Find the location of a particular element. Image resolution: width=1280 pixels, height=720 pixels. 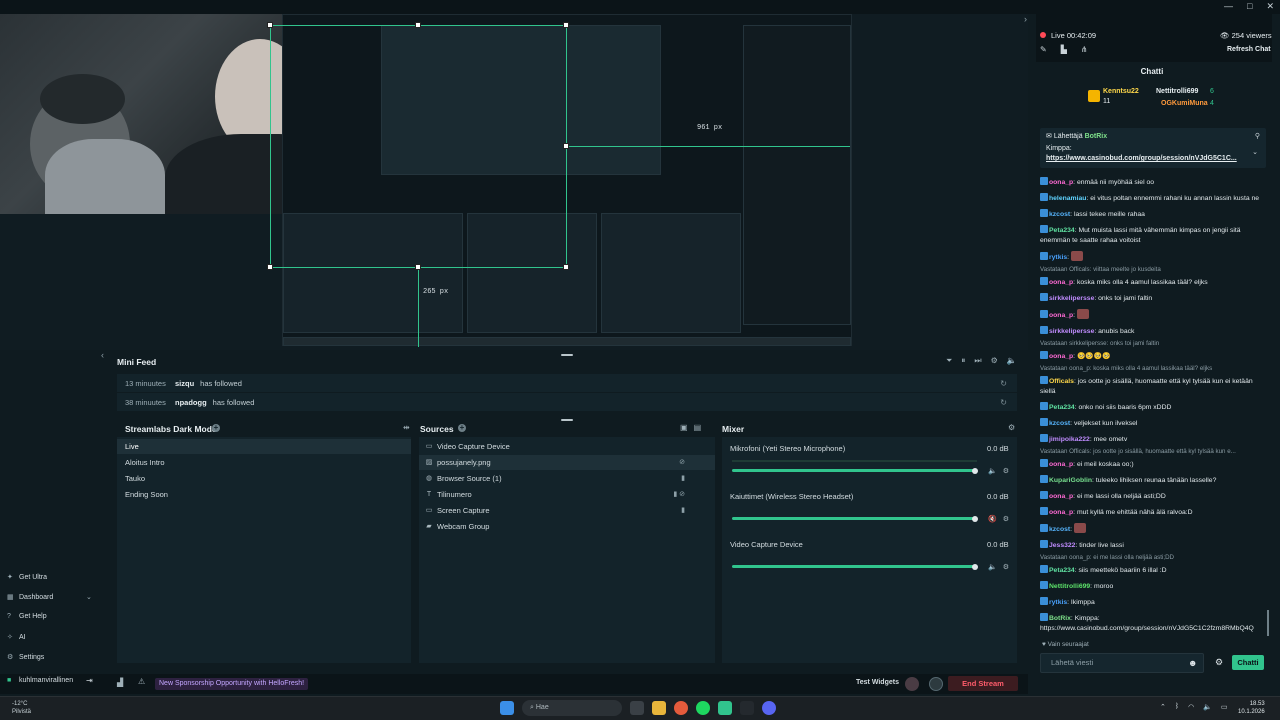

taskbar-search: ⌕ Hae is located at coordinates (572, 708).